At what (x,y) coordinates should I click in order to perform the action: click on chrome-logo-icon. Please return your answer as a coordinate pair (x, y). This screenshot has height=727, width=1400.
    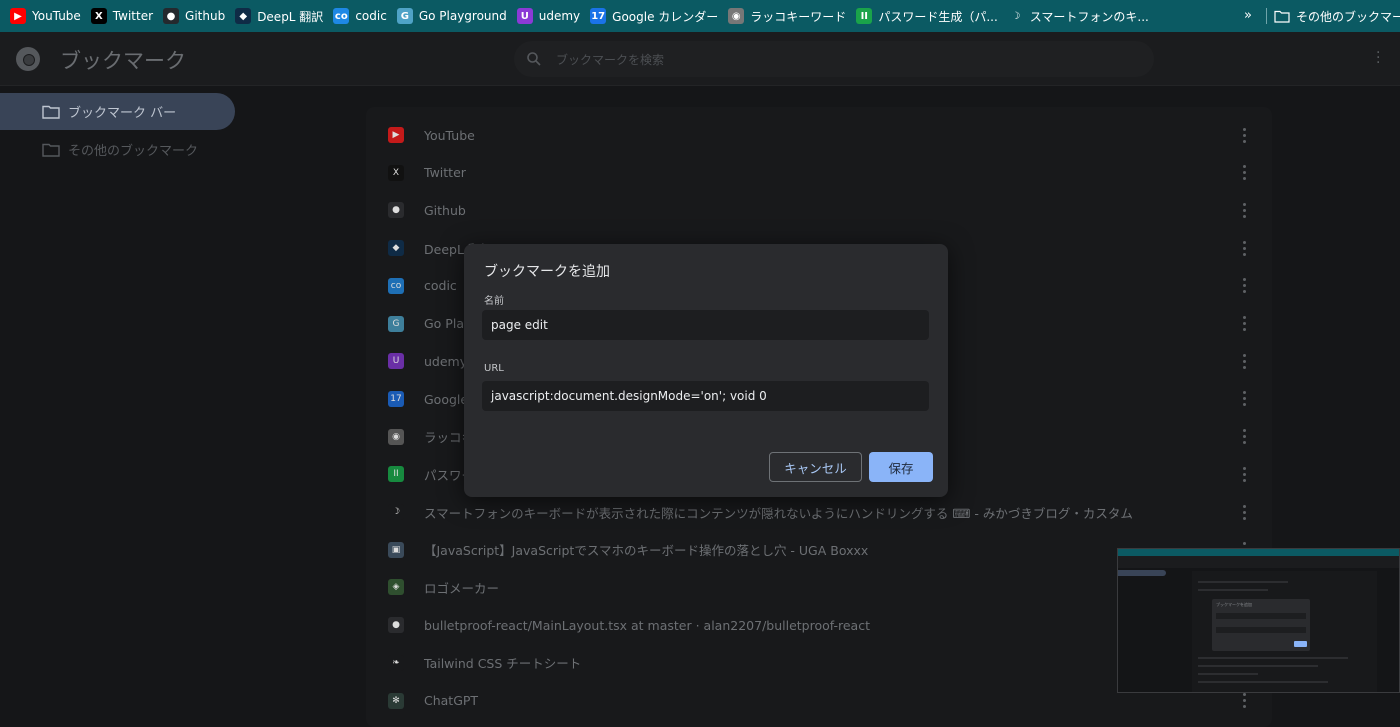
    Looking at the image, I should click on (28, 59).